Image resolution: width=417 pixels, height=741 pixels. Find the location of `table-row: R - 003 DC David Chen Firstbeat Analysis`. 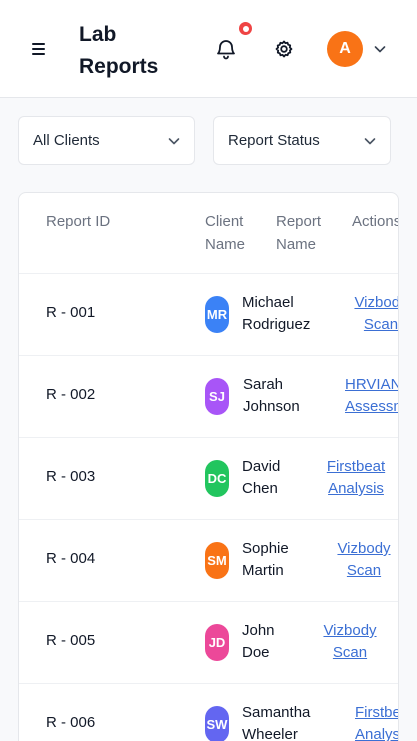

table-row: R - 003 DC David Chen Firstbeat Analysis is located at coordinates (208, 478).